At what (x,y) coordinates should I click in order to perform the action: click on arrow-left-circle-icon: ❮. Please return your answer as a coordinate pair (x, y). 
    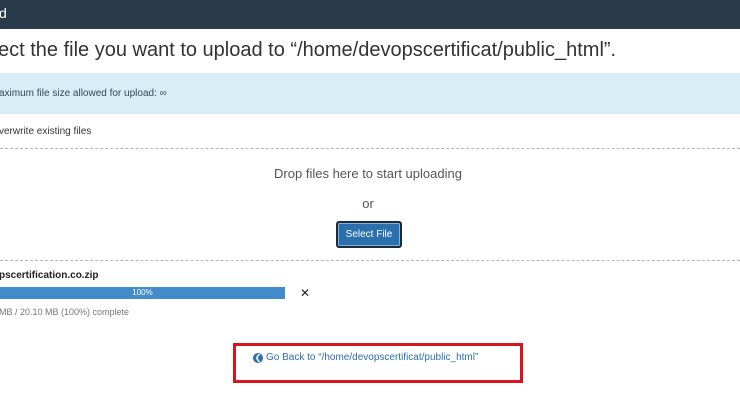
    Looking at the image, I should click on (258, 357).